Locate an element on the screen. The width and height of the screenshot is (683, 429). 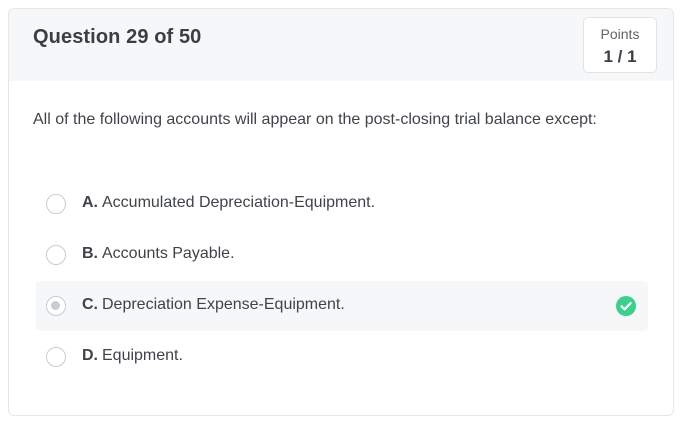
check-circle-icon is located at coordinates (626, 306).